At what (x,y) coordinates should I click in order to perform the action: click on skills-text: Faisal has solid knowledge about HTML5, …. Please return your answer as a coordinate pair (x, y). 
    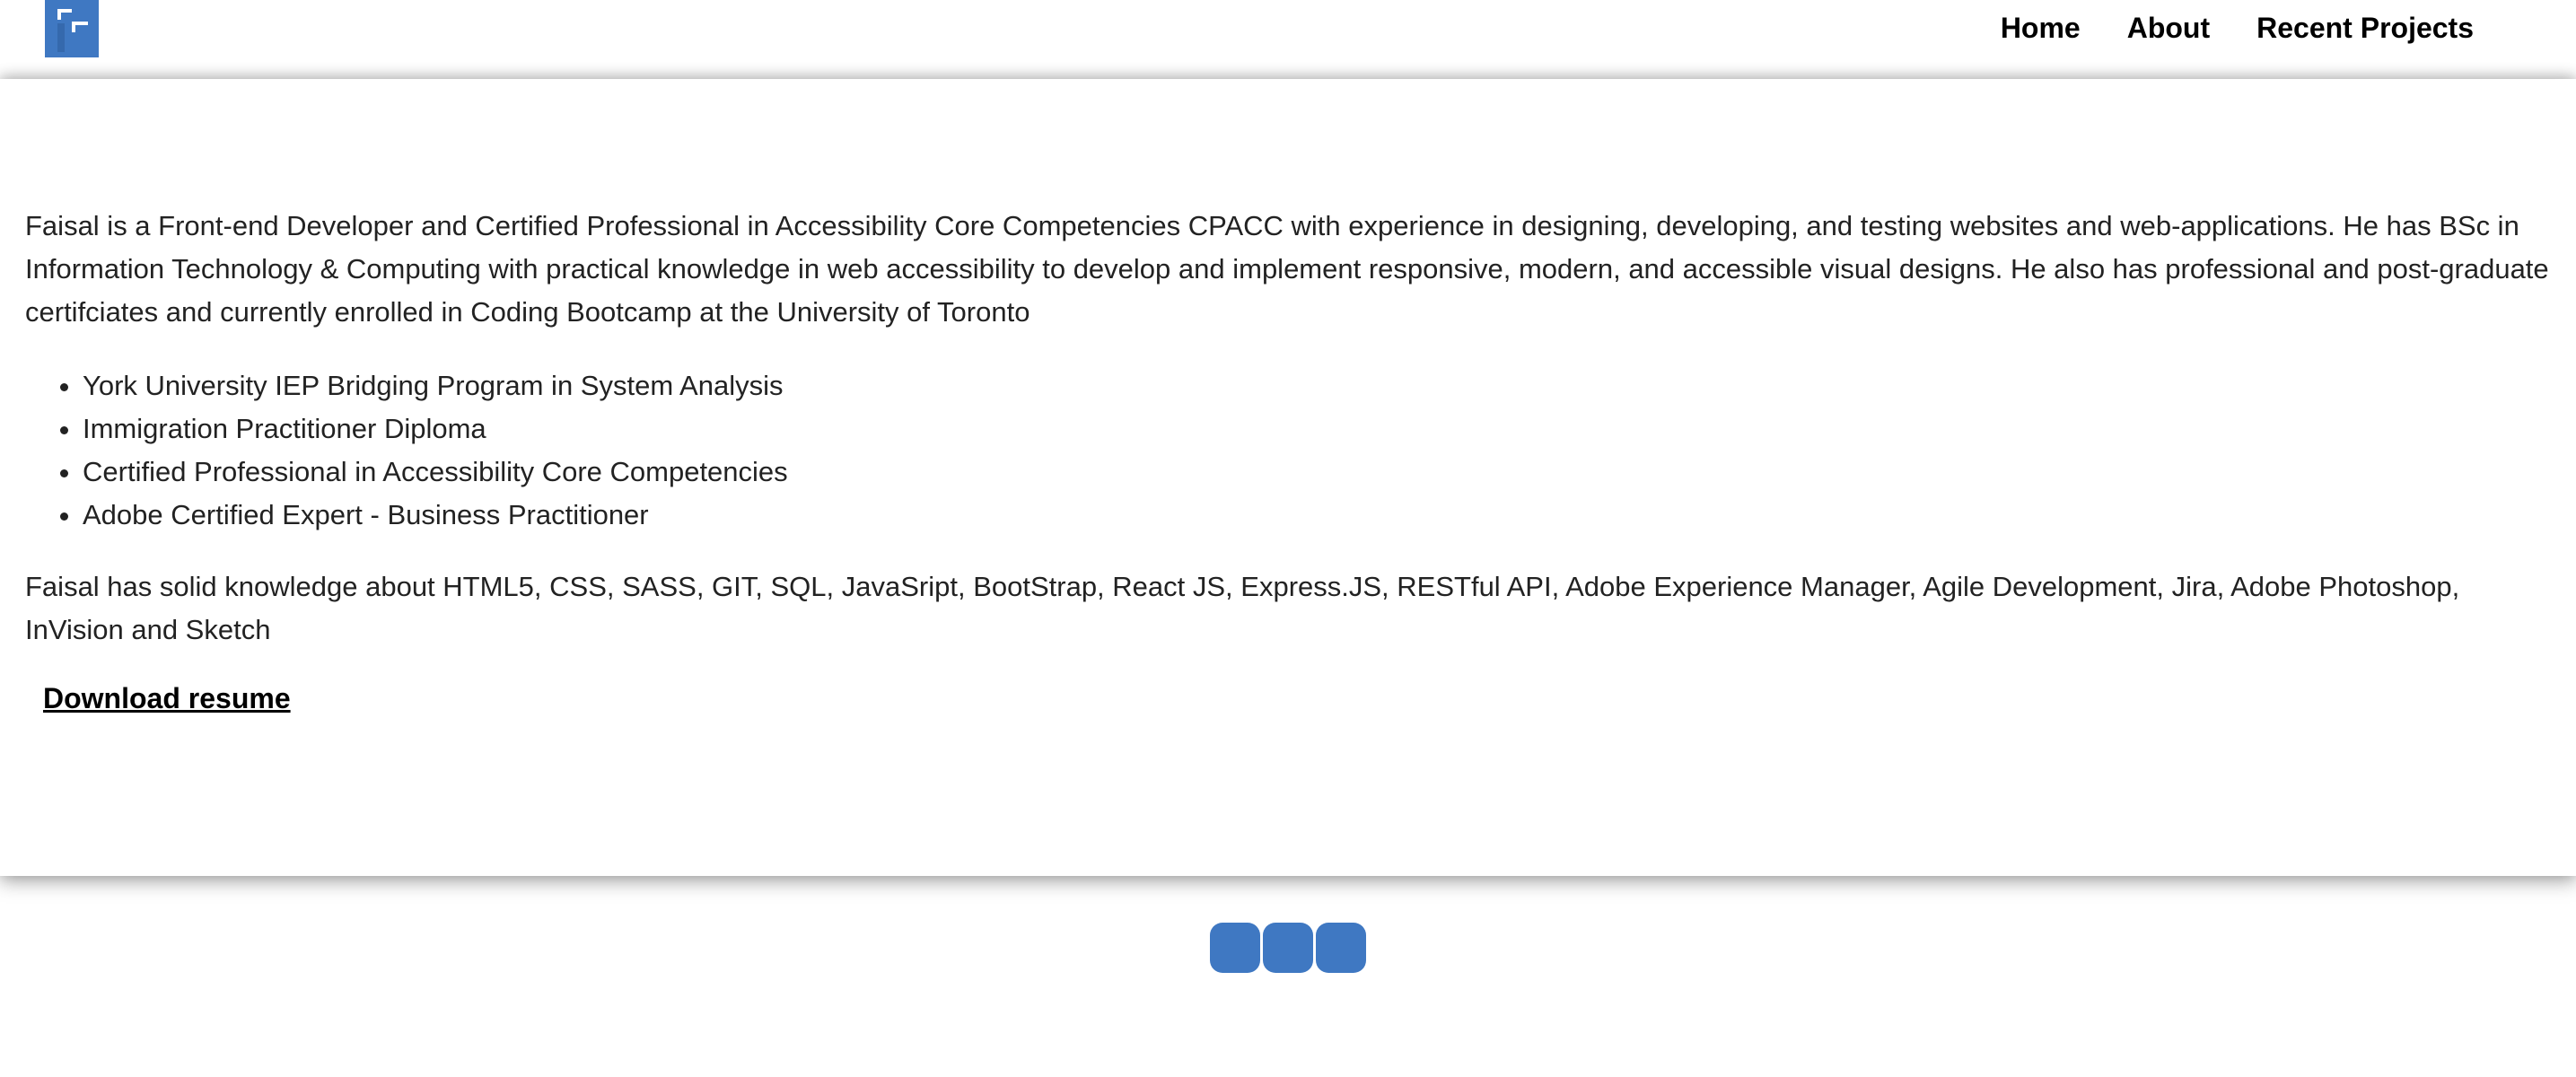
    Looking at the image, I should click on (1242, 608).